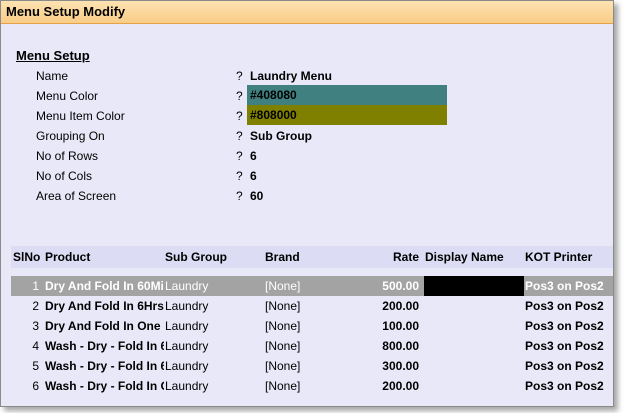 This screenshot has width=626, height=413. Describe the element at coordinates (104, 286) in the screenshot. I see `cell-product: Dry And Fold In 60Mins` at that location.